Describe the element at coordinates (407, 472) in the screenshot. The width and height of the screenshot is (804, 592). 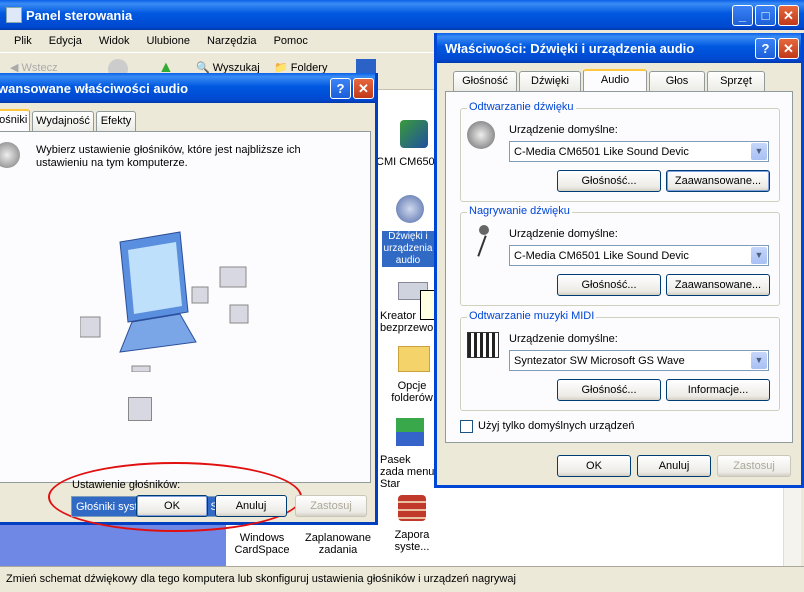
I see `taskbar-label: Pasek zada menu Star` at that location.